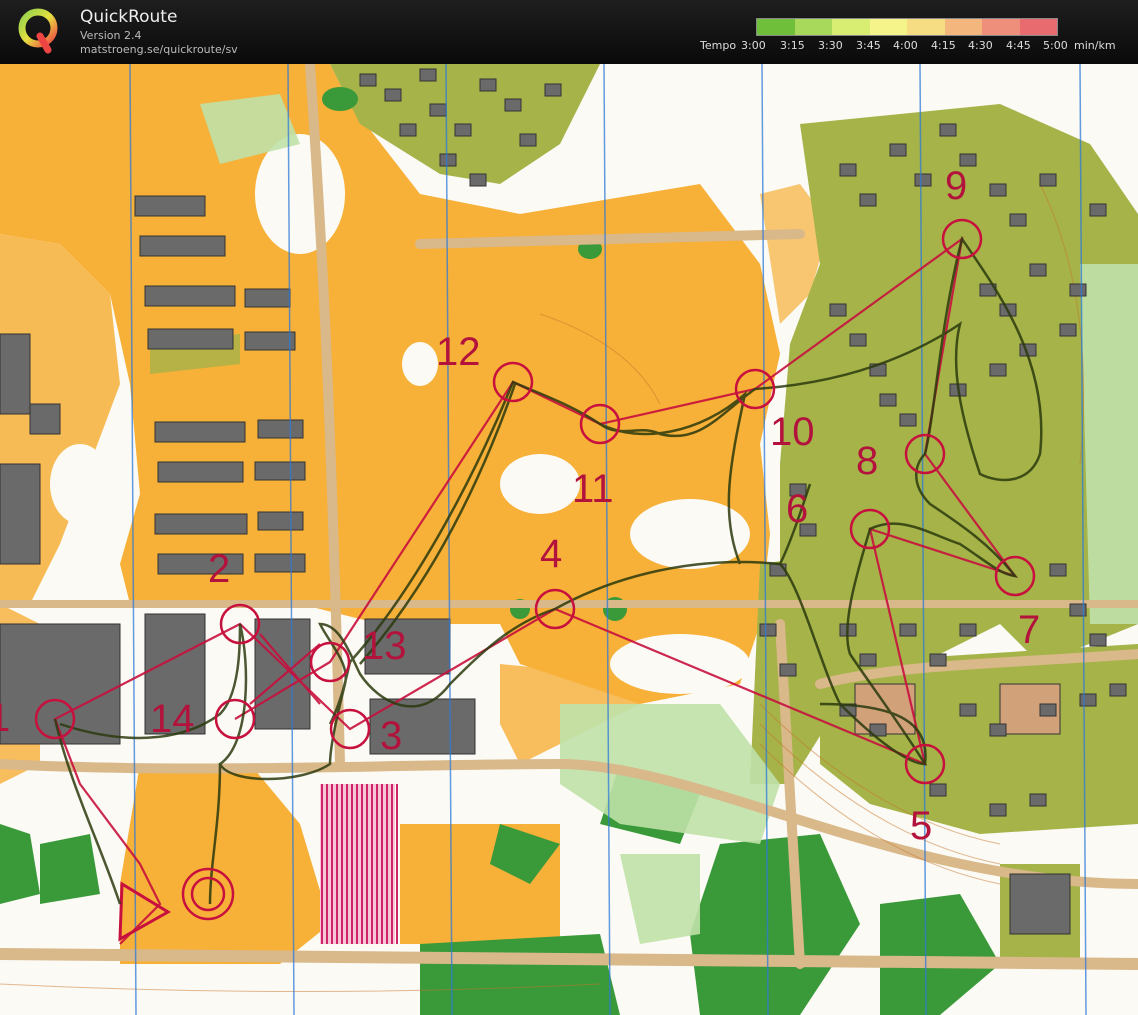  Describe the element at coordinates (921, 826) in the screenshot. I see `control-number-5: 5` at that location.